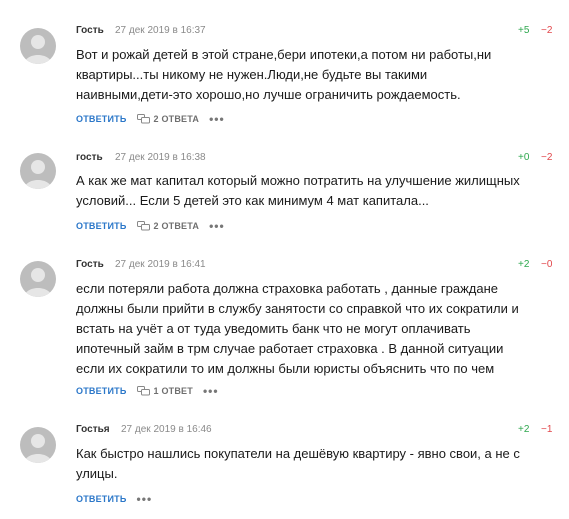 This screenshot has height=519, width=569. I want to click on comment-timestamp: 27 дек 2019 в 16:38, so click(160, 157).